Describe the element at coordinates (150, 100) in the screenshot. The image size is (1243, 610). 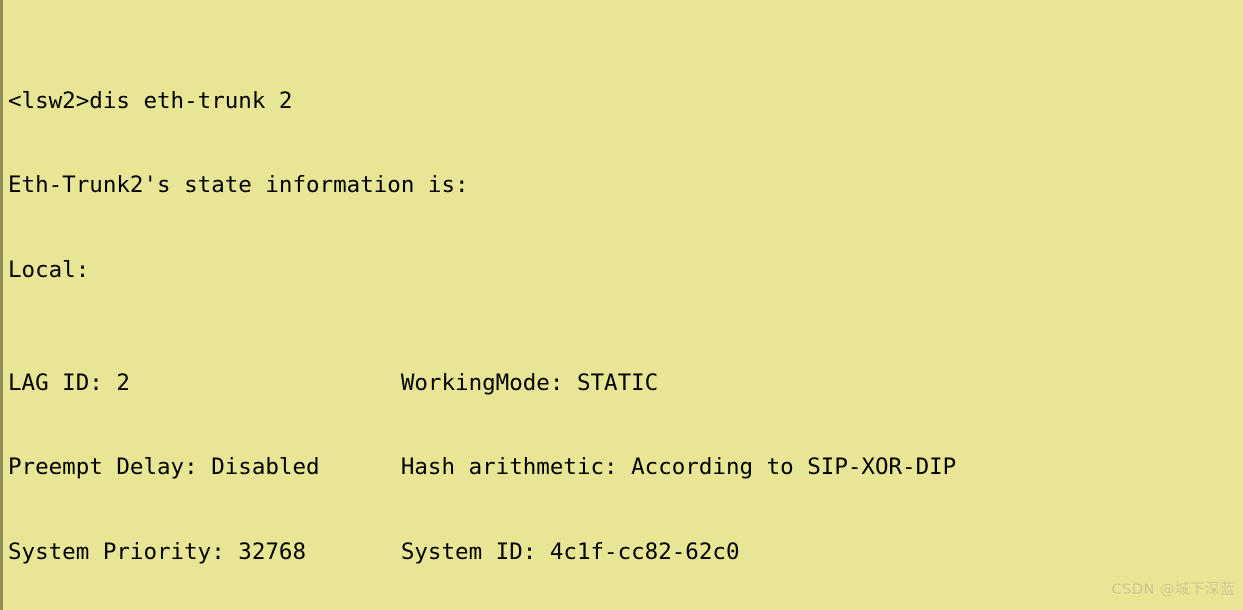
I see `command-line: <lsw2>dis eth-trunk 2` at that location.